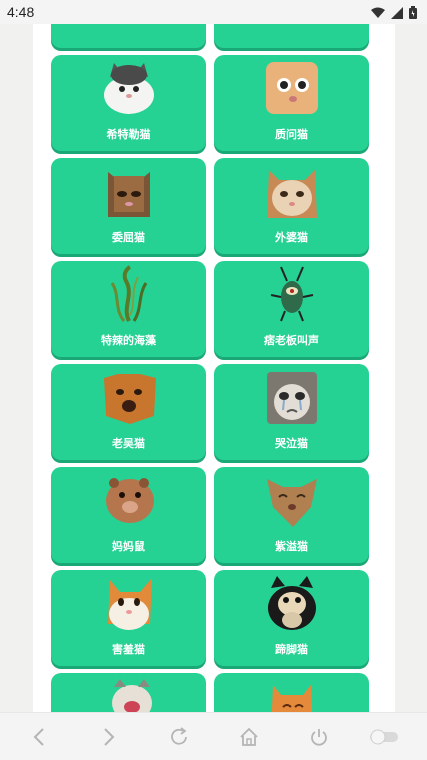  I want to click on status-bar: 4:48, so click(213, 12).